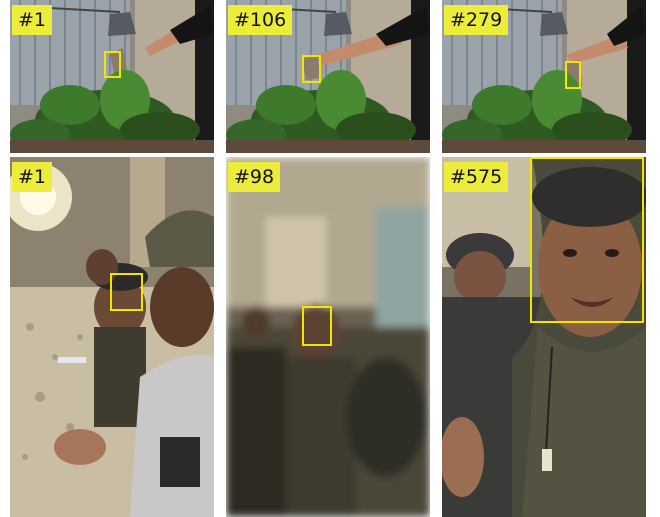 The height and width of the screenshot is (517, 660). Describe the element at coordinates (476, 20) in the screenshot. I see `frame-number-label: #279` at that location.